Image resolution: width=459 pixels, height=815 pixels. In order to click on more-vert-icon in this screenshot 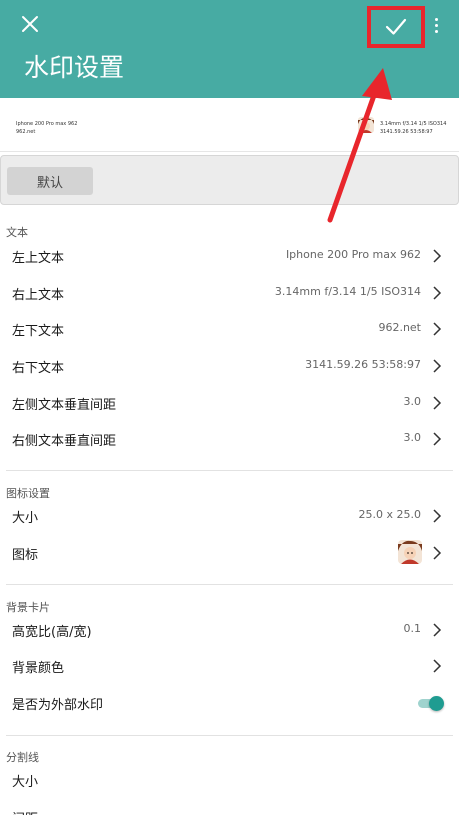, I will do `click(436, 19)`.